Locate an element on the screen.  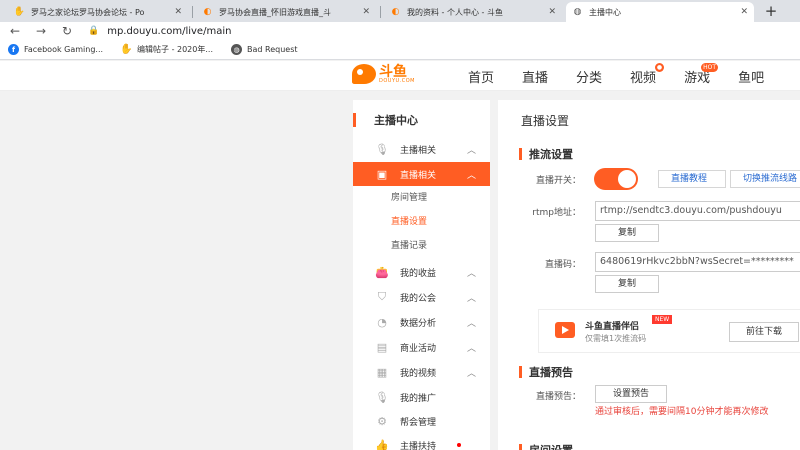
sidebar-item-anchor: 🎙 主播相关 ︿ is located at coordinates (421, 149).